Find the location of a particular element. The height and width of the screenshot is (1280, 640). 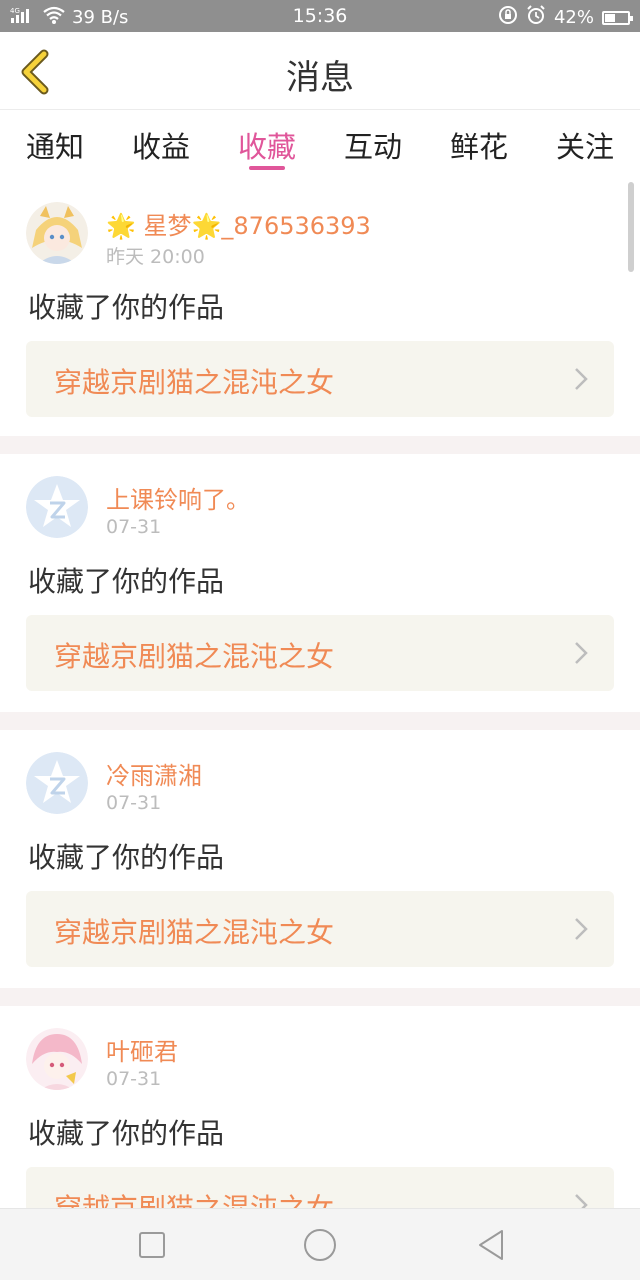

back-triangle-icon is located at coordinates (491, 1245).